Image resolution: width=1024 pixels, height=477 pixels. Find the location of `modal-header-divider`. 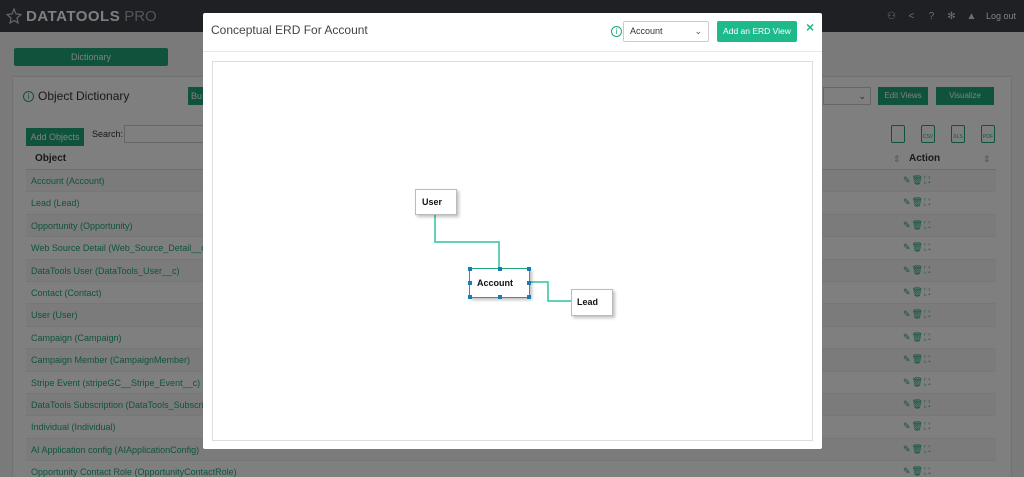

modal-header-divider is located at coordinates (512, 51).